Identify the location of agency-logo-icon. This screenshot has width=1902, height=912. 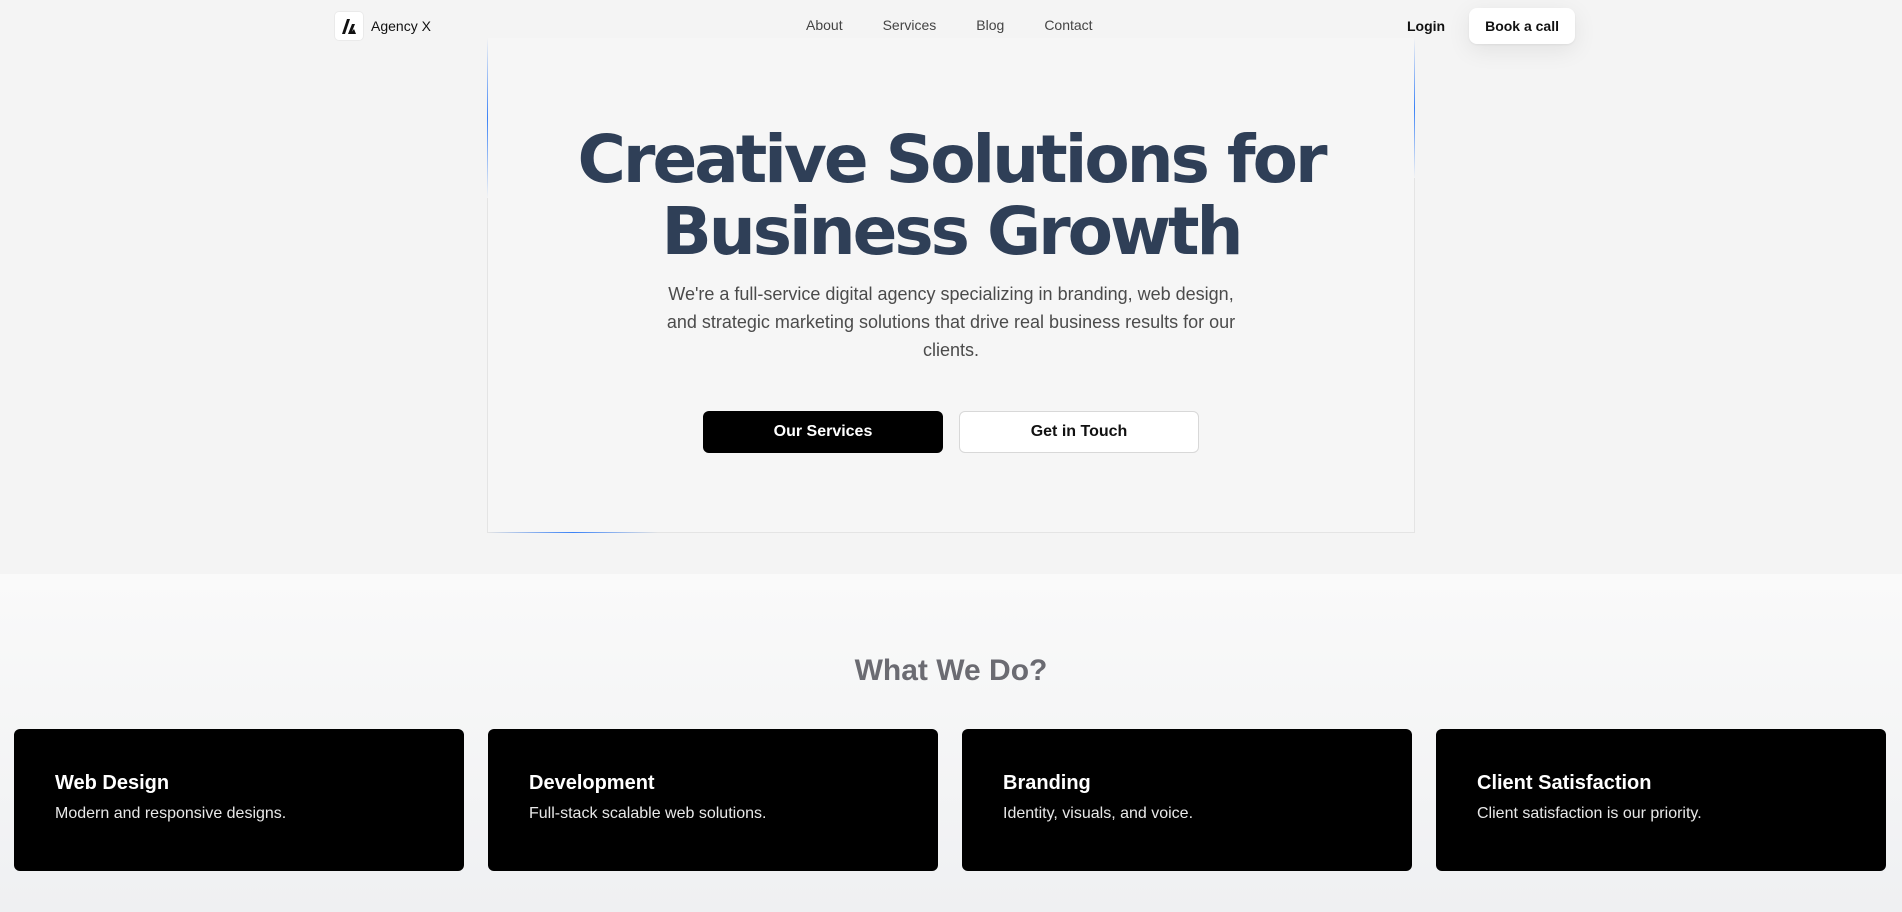
(349, 26).